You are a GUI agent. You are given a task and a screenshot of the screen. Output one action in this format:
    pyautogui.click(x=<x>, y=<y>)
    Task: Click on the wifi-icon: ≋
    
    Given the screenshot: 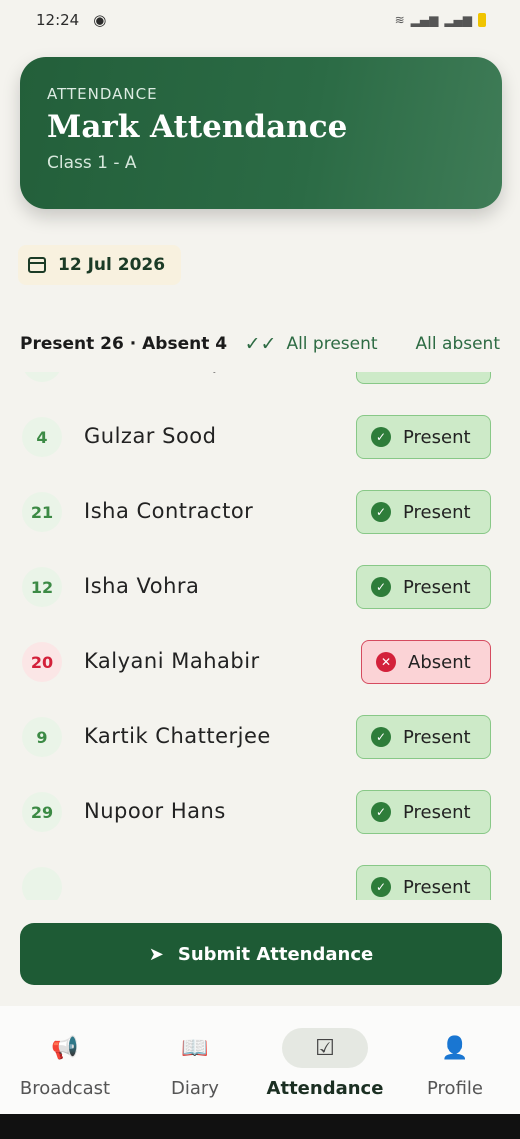 What is the action you would take?
    pyautogui.click(x=399, y=20)
    